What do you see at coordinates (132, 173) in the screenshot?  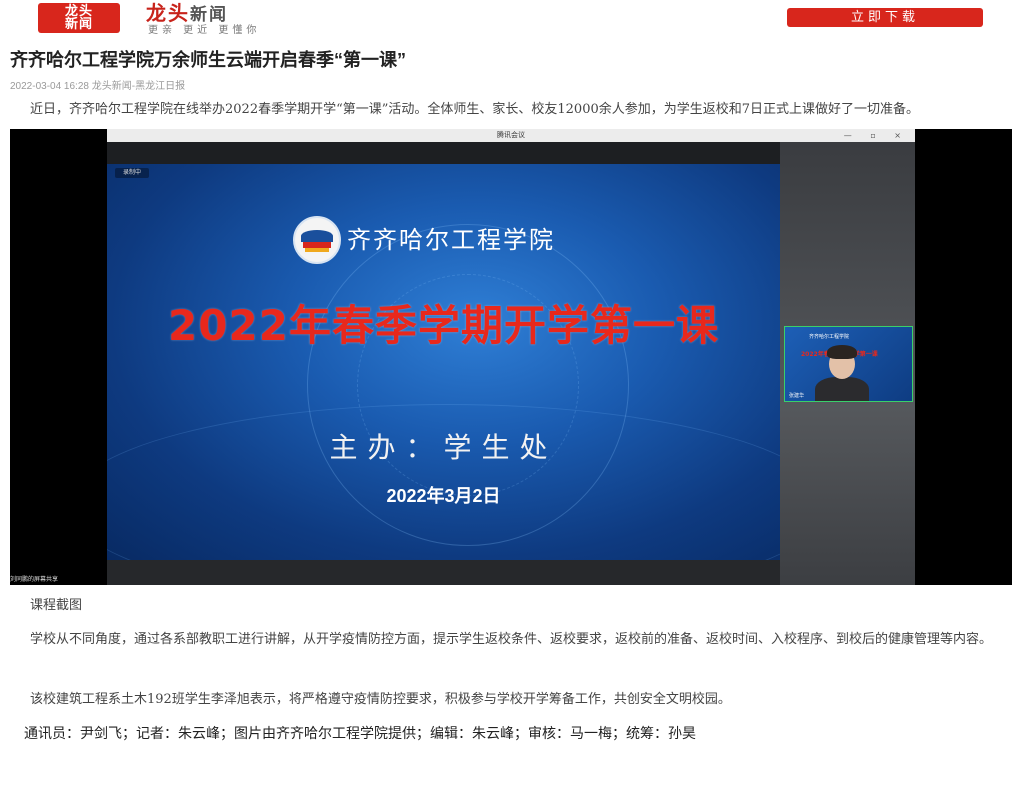 I see `recording-badge: 录制中` at bounding box center [132, 173].